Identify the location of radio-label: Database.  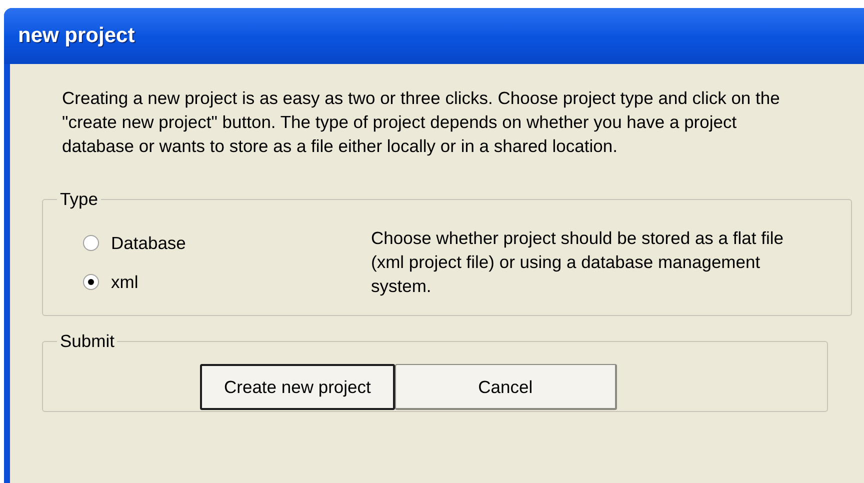
(148, 244).